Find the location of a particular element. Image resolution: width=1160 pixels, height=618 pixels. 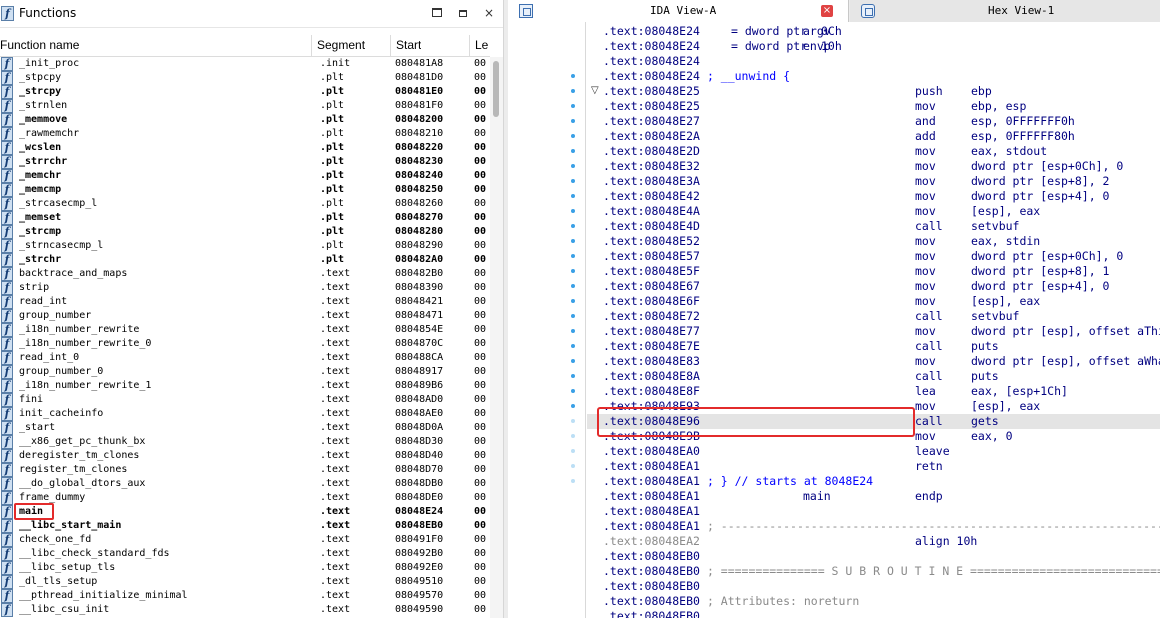

scrollbar-thumb is located at coordinates (496, 89).